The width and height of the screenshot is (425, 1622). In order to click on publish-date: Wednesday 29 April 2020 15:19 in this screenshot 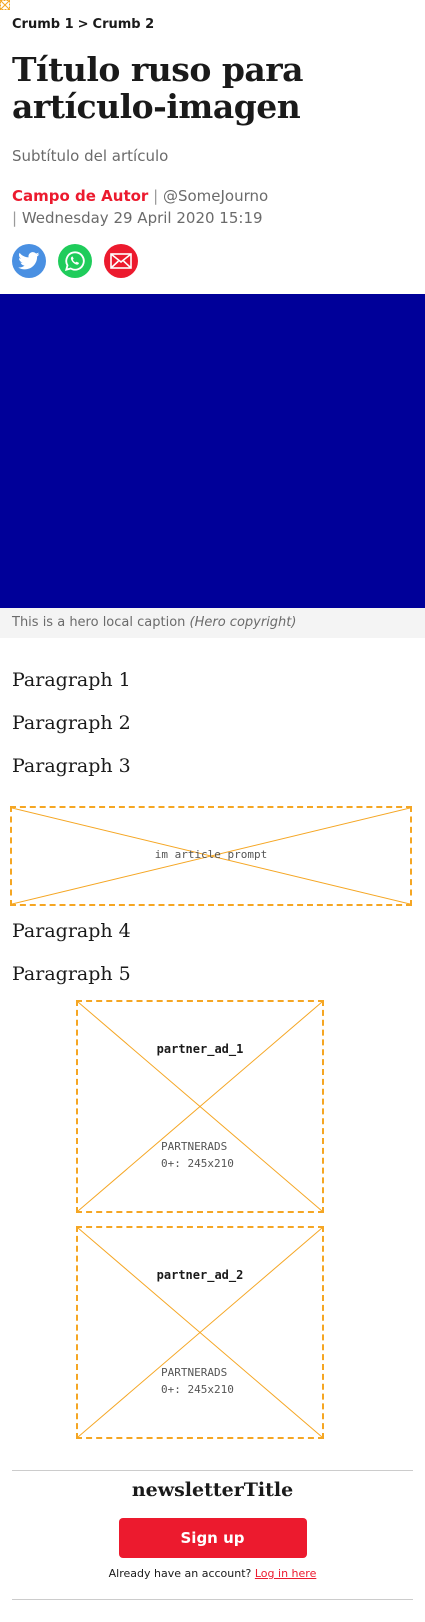, I will do `click(142, 218)`.